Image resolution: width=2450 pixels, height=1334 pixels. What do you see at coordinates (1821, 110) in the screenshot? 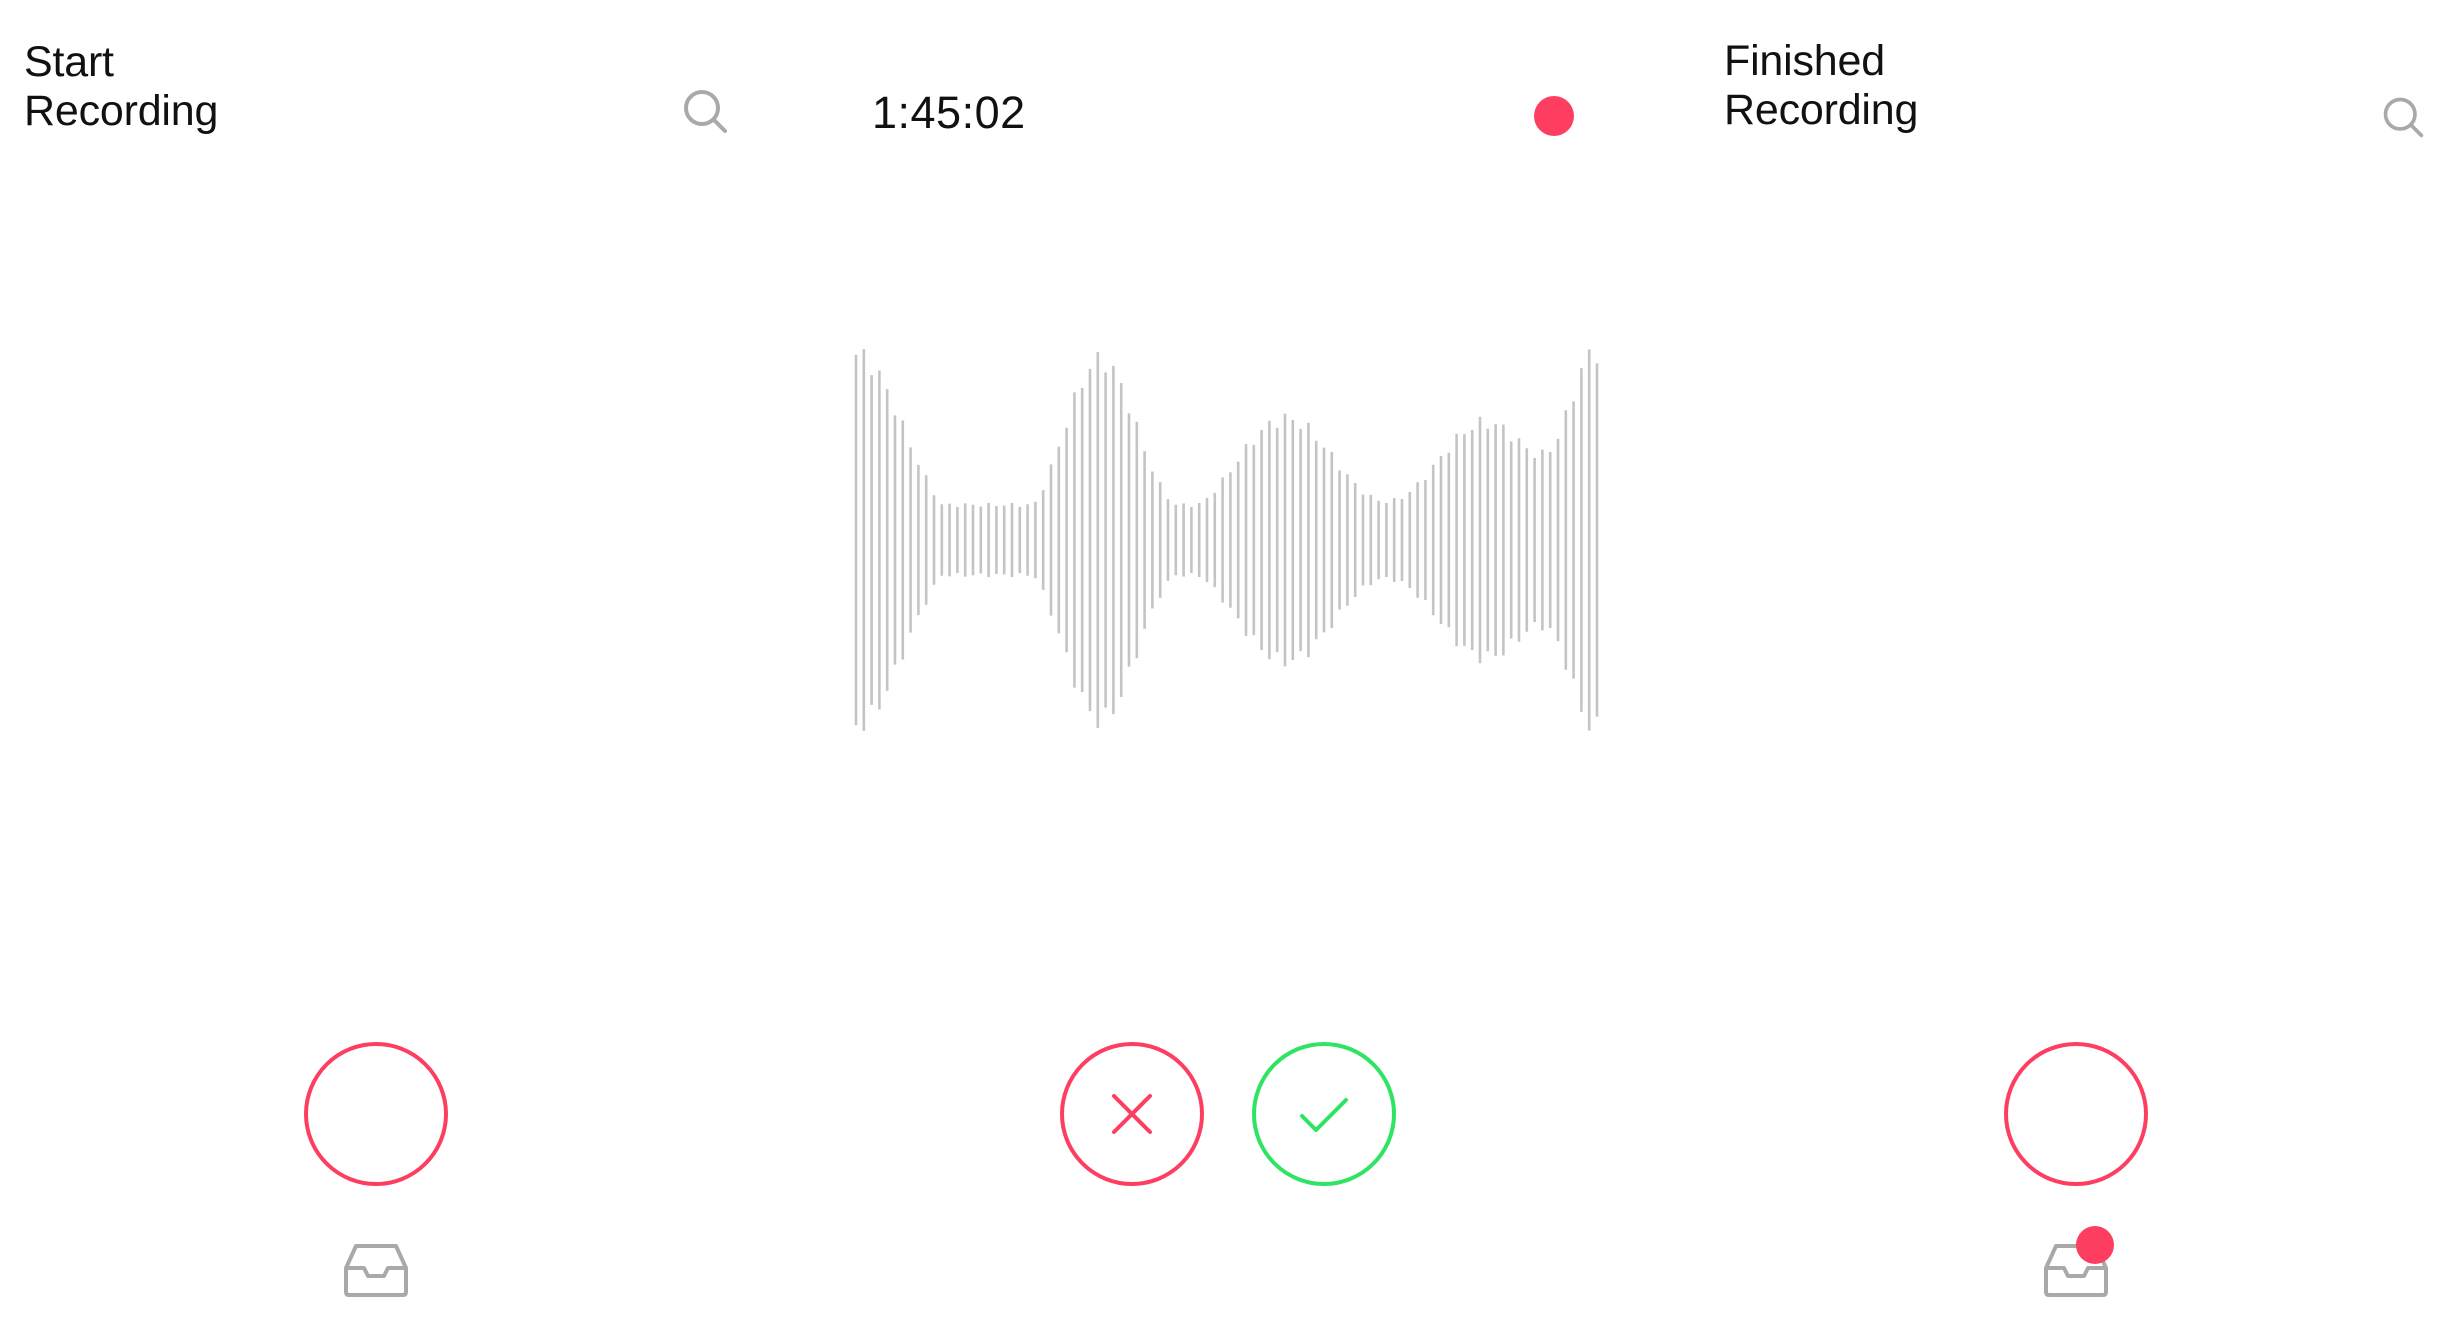
I see `finished-title-line2: Recording` at bounding box center [1821, 110].